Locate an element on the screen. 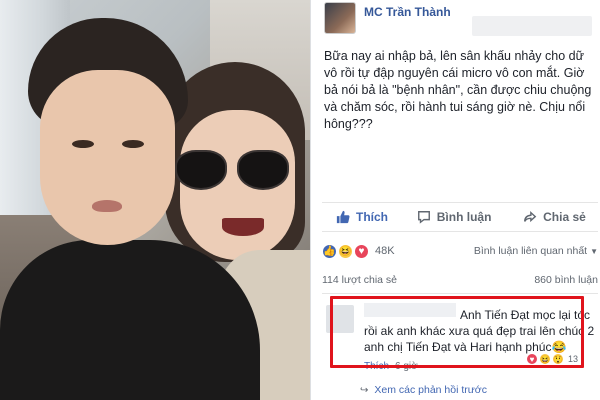 This screenshot has width=600, height=400. share-icon is located at coordinates (530, 217).